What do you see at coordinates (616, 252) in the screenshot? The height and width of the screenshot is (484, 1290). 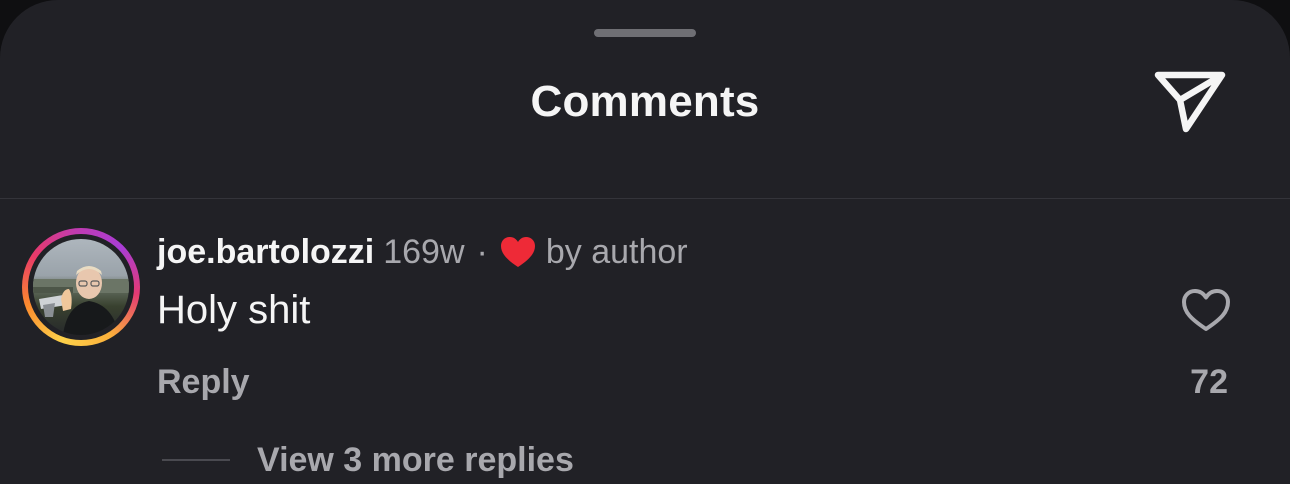 I see `liked-by-author-label: by author` at bounding box center [616, 252].